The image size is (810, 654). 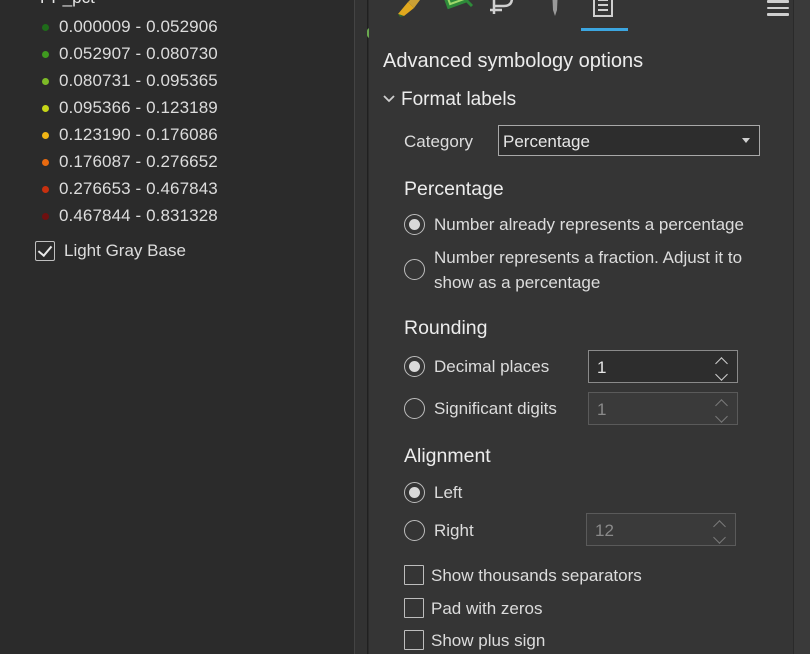 I want to click on pad-zeros-checkbox, so click(x=414, y=608).